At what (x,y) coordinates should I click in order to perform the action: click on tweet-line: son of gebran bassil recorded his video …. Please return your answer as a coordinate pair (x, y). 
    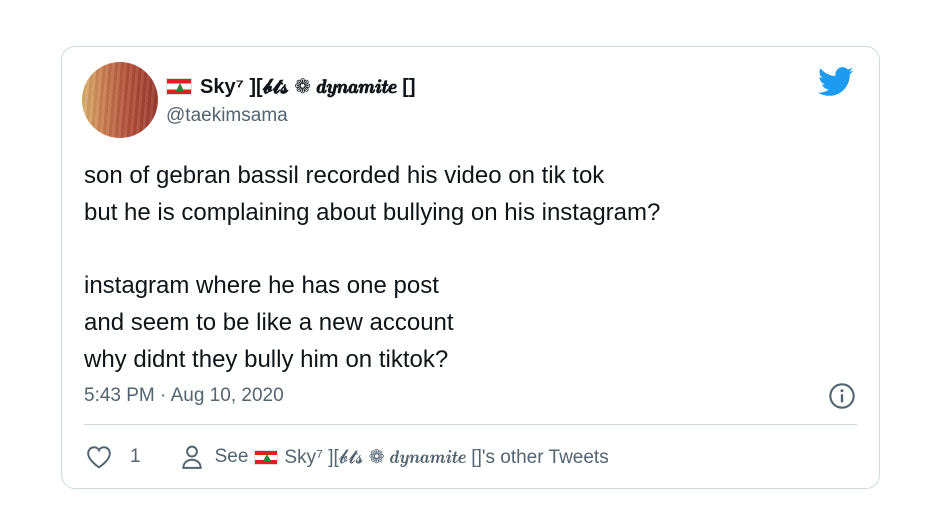
    Looking at the image, I should click on (344, 175).